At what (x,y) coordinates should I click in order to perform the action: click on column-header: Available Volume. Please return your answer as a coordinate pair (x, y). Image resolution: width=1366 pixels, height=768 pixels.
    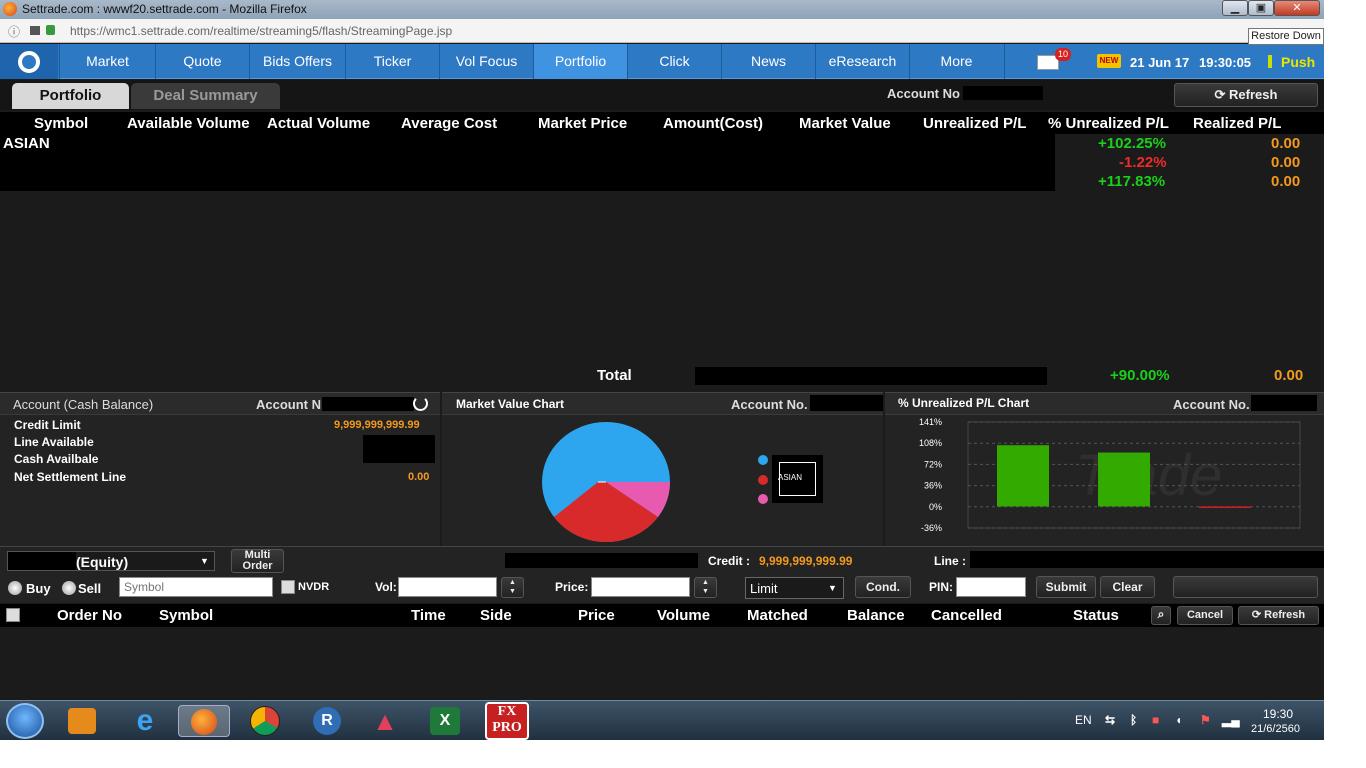
    Looking at the image, I should click on (188, 123).